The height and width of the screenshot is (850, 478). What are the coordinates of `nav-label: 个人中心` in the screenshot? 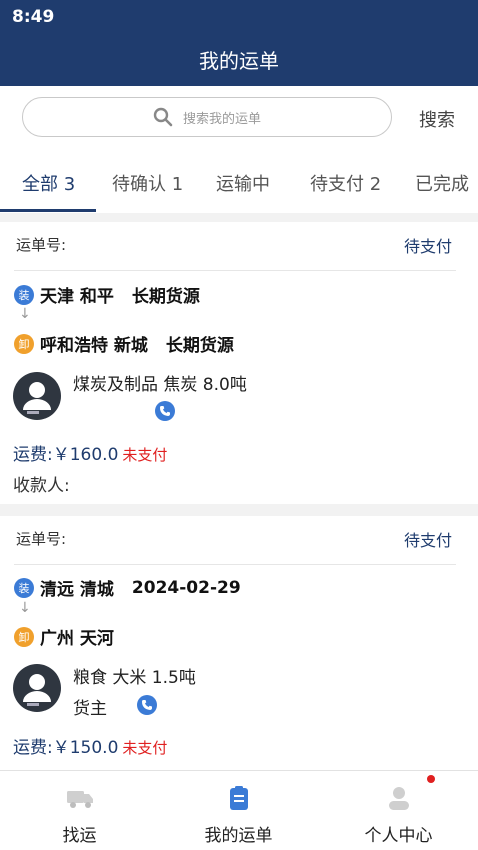 It's located at (398, 836).